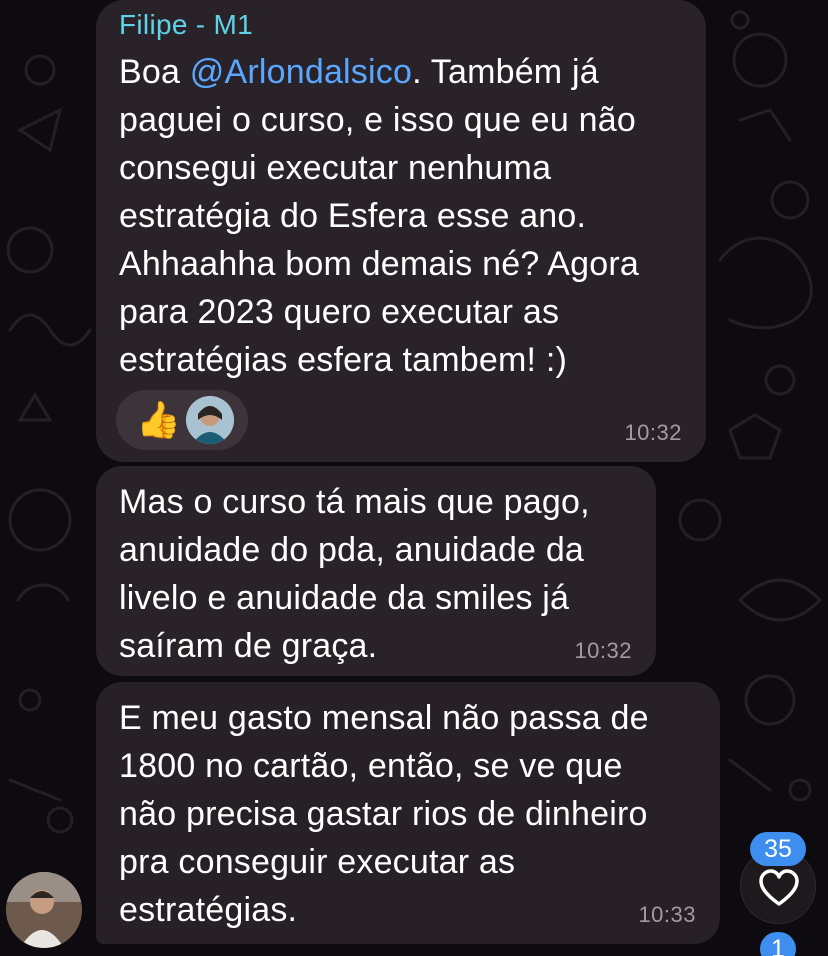  I want to click on reactor-avatar, so click(210, 420).